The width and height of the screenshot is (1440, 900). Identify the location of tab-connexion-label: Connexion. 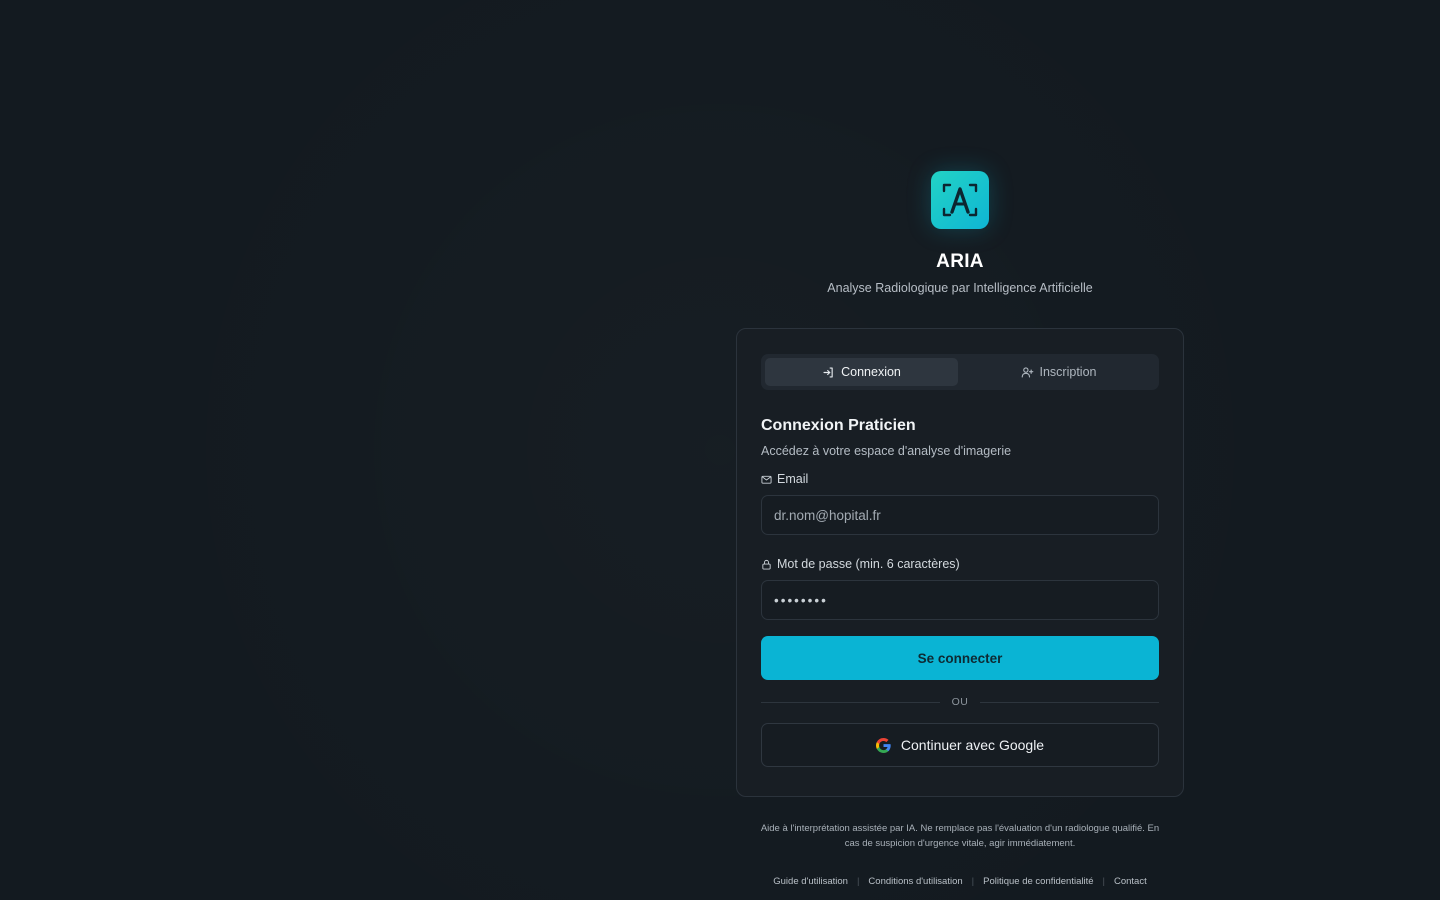
(871, 372).